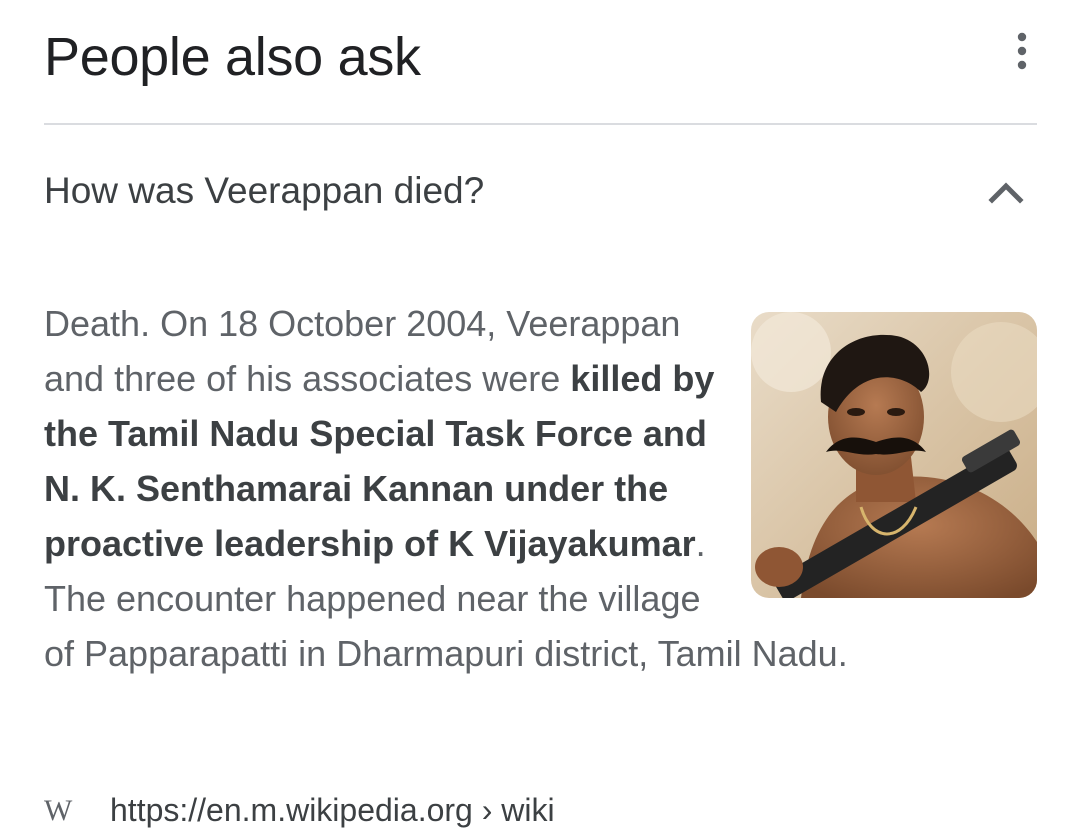 The width and height of the screenshot is (1080, 830). I want to click on more-options-button, so click(1022, 51).